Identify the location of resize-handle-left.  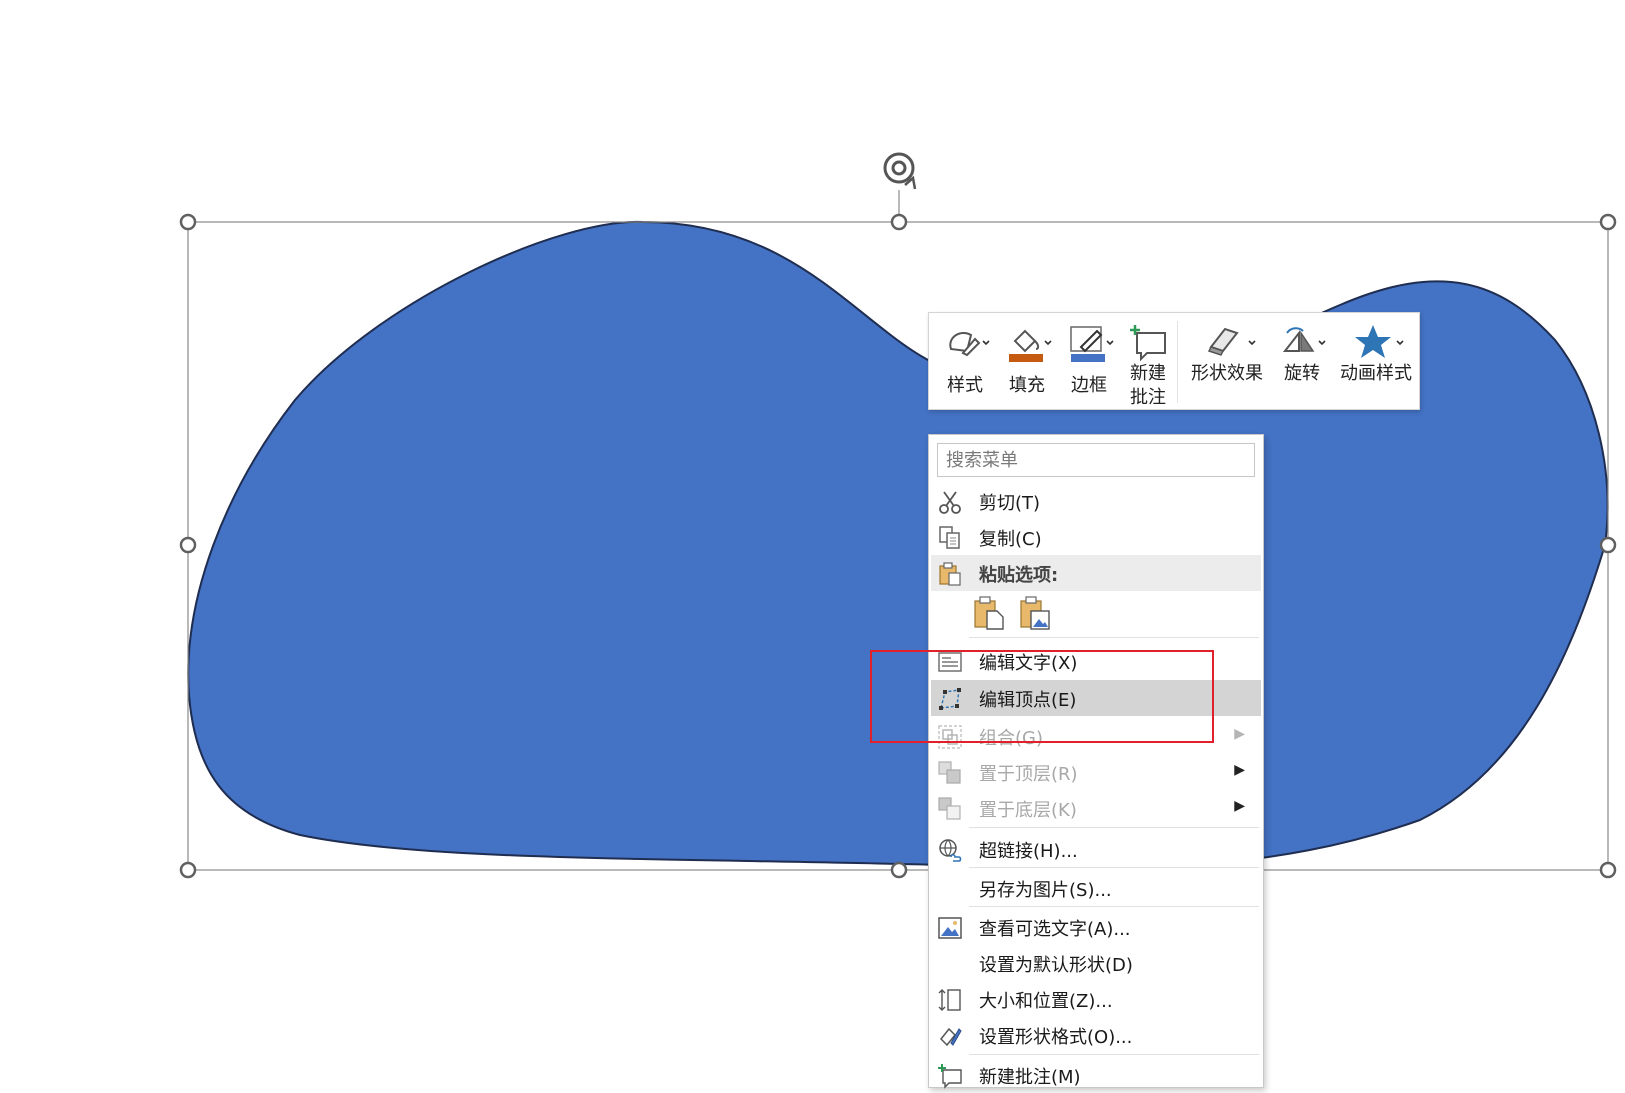
(188, 545).